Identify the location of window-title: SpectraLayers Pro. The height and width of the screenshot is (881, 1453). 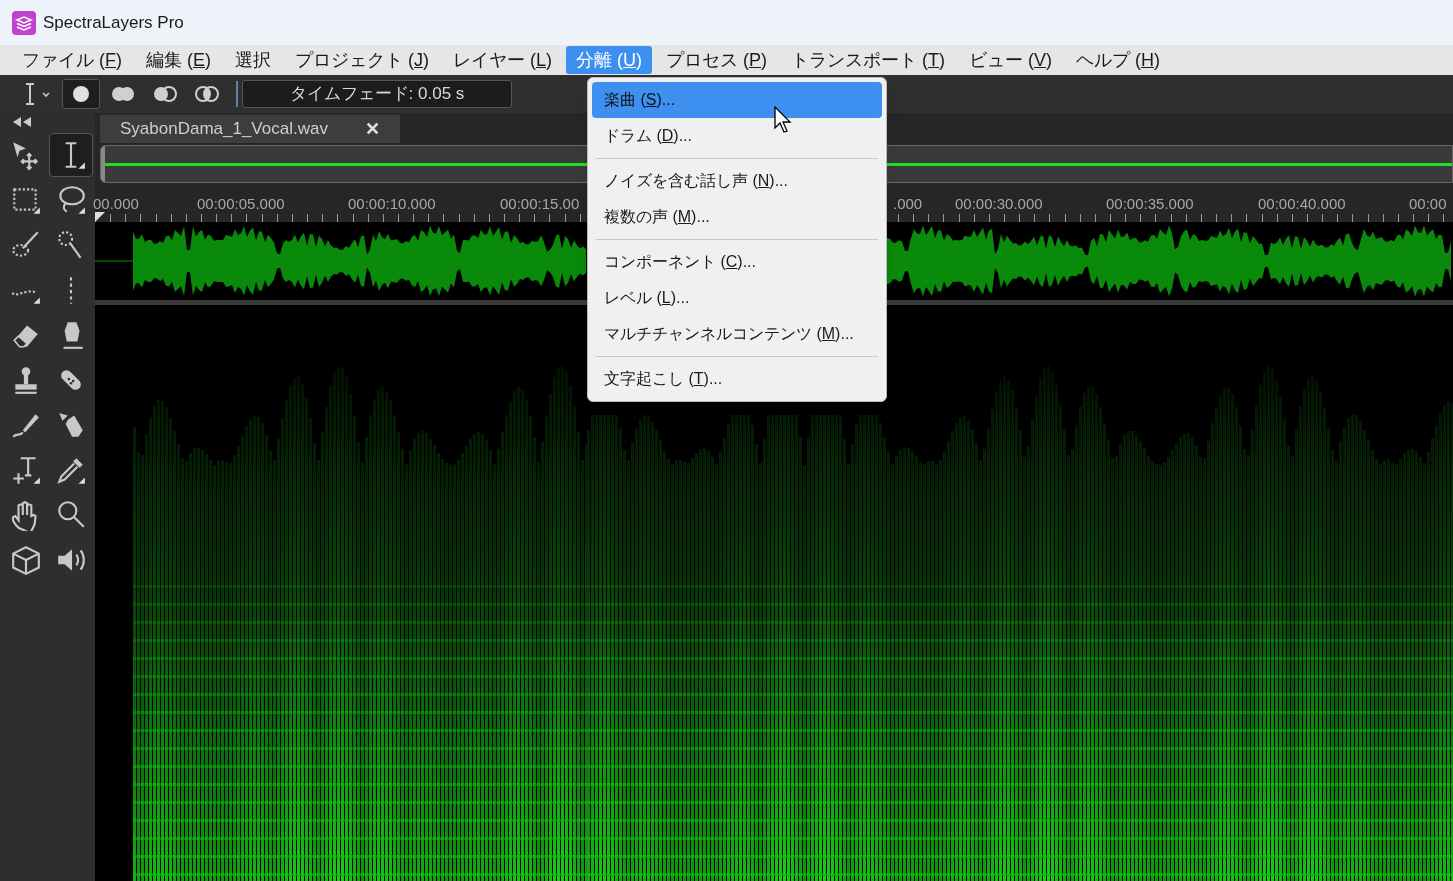
(113, 22).